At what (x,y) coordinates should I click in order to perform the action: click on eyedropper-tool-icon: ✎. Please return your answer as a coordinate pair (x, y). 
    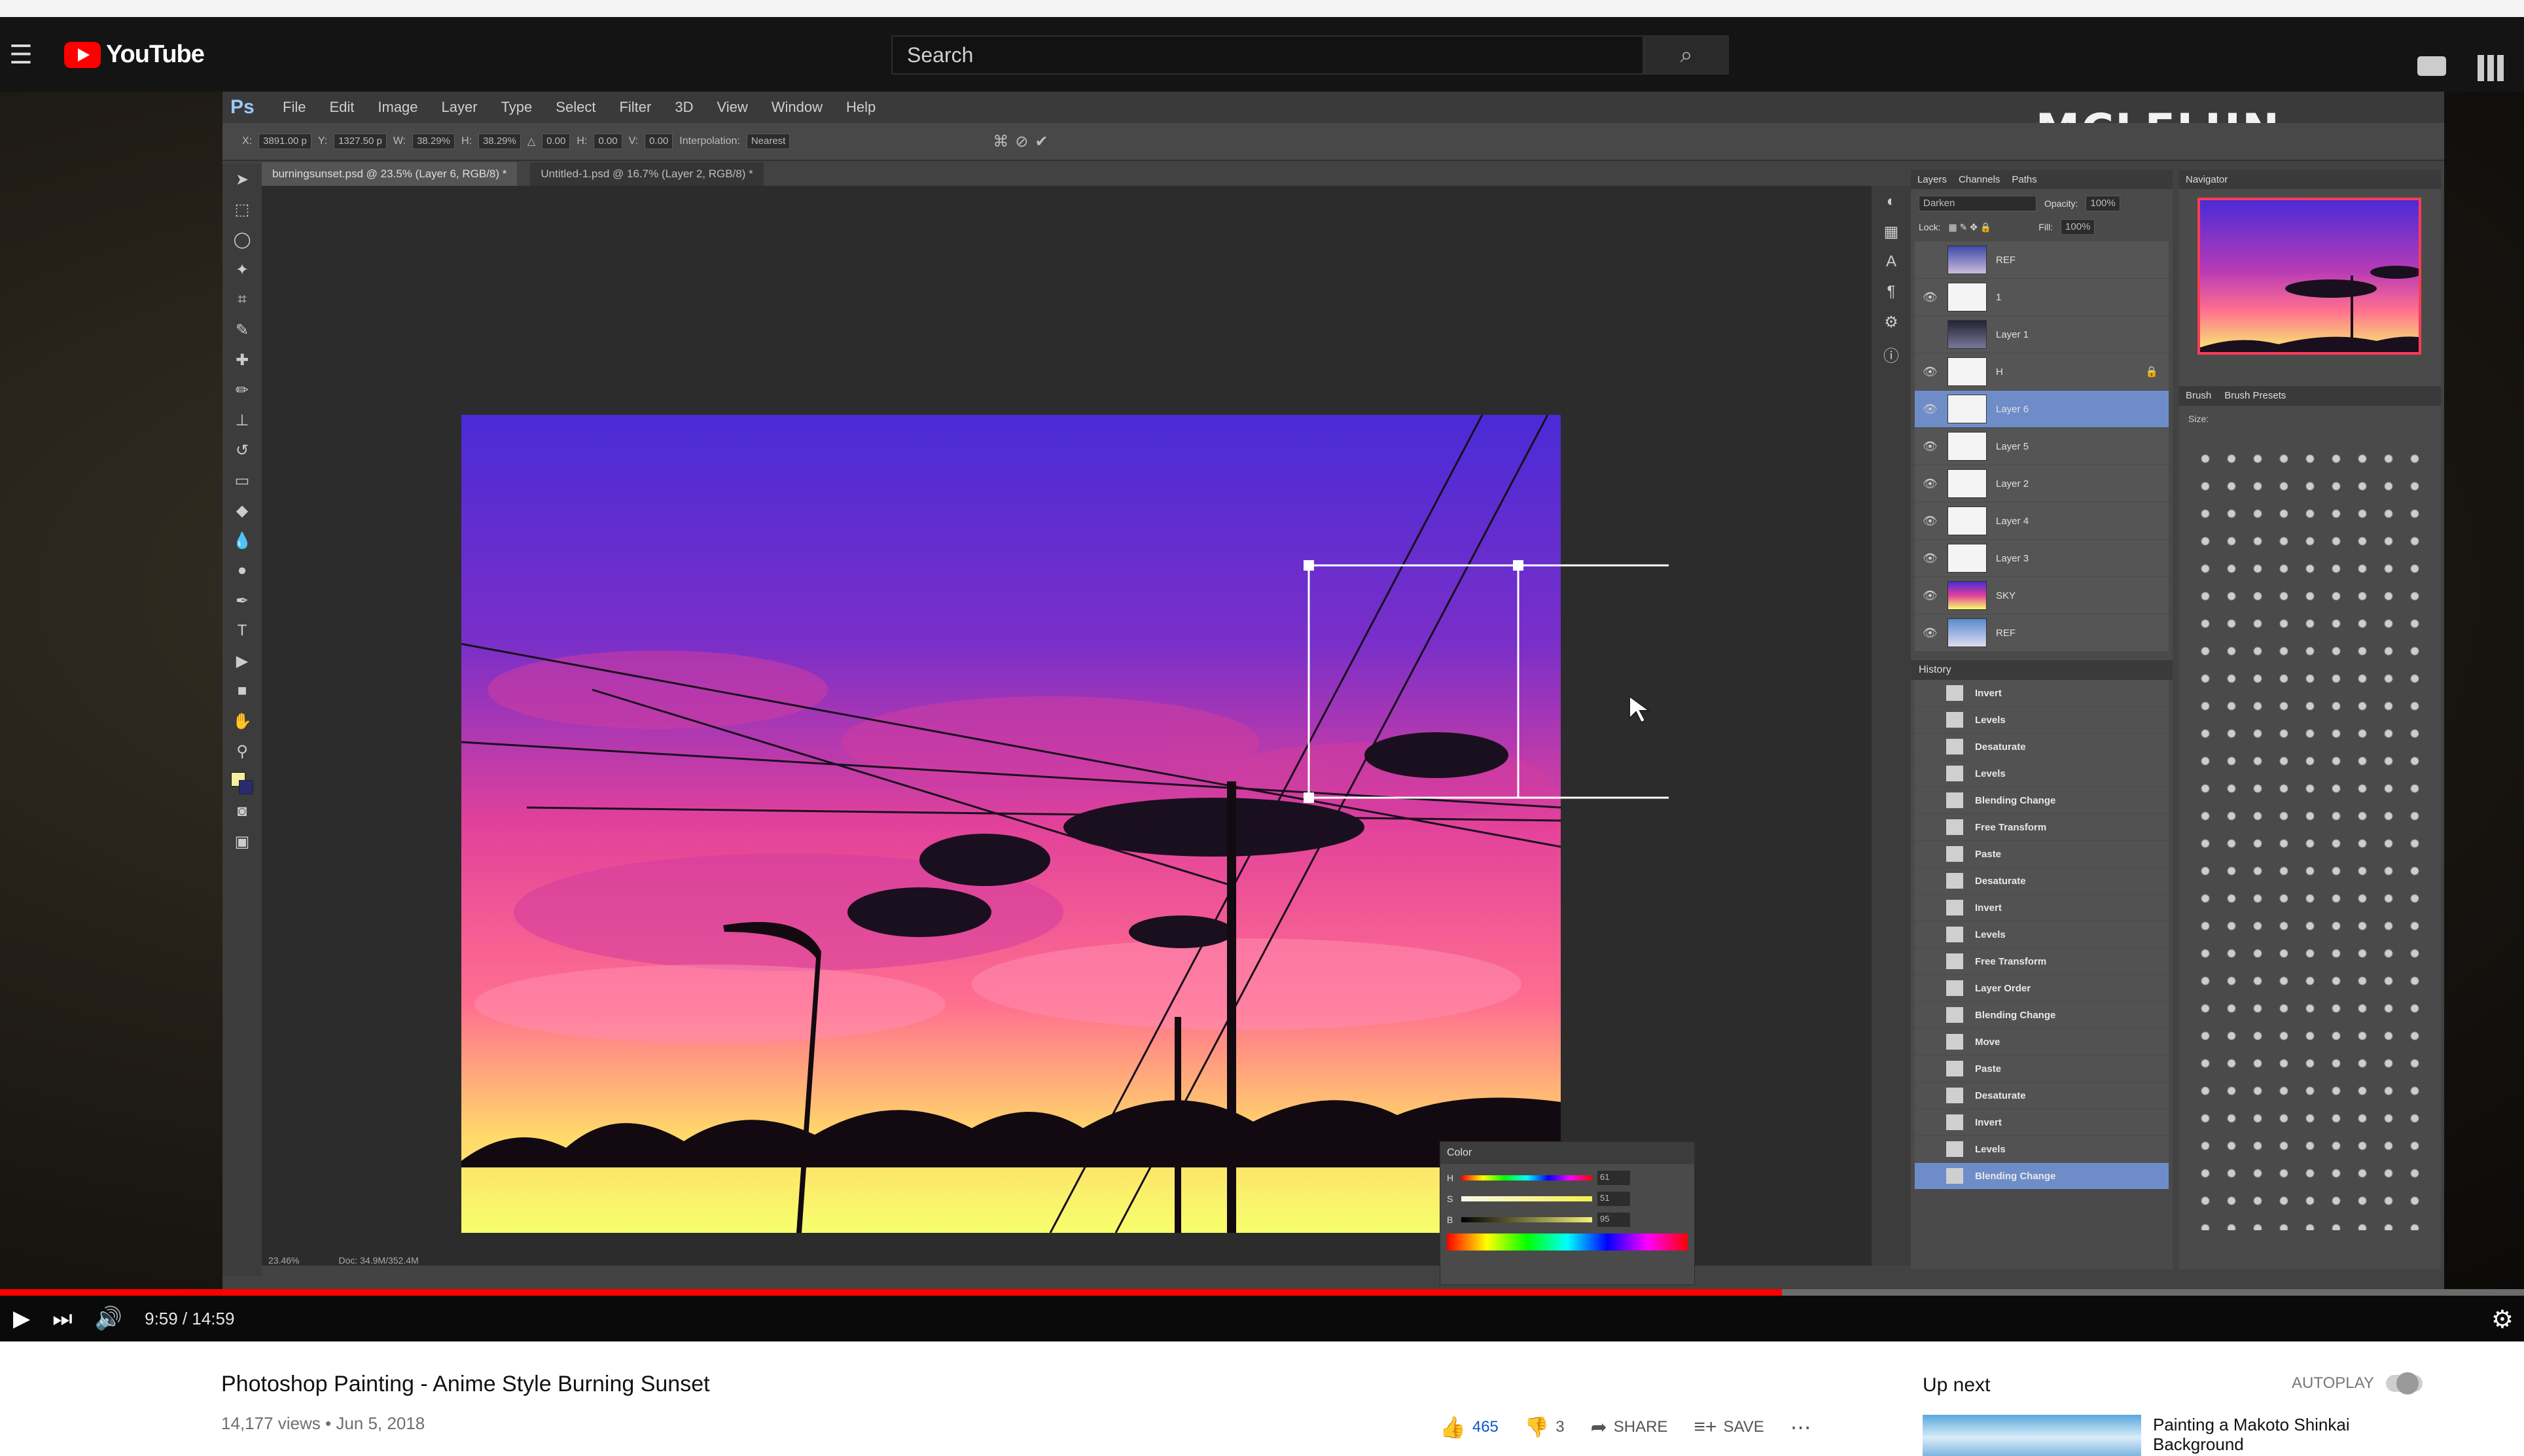
    Looking at the image, I should click on (242, 330).